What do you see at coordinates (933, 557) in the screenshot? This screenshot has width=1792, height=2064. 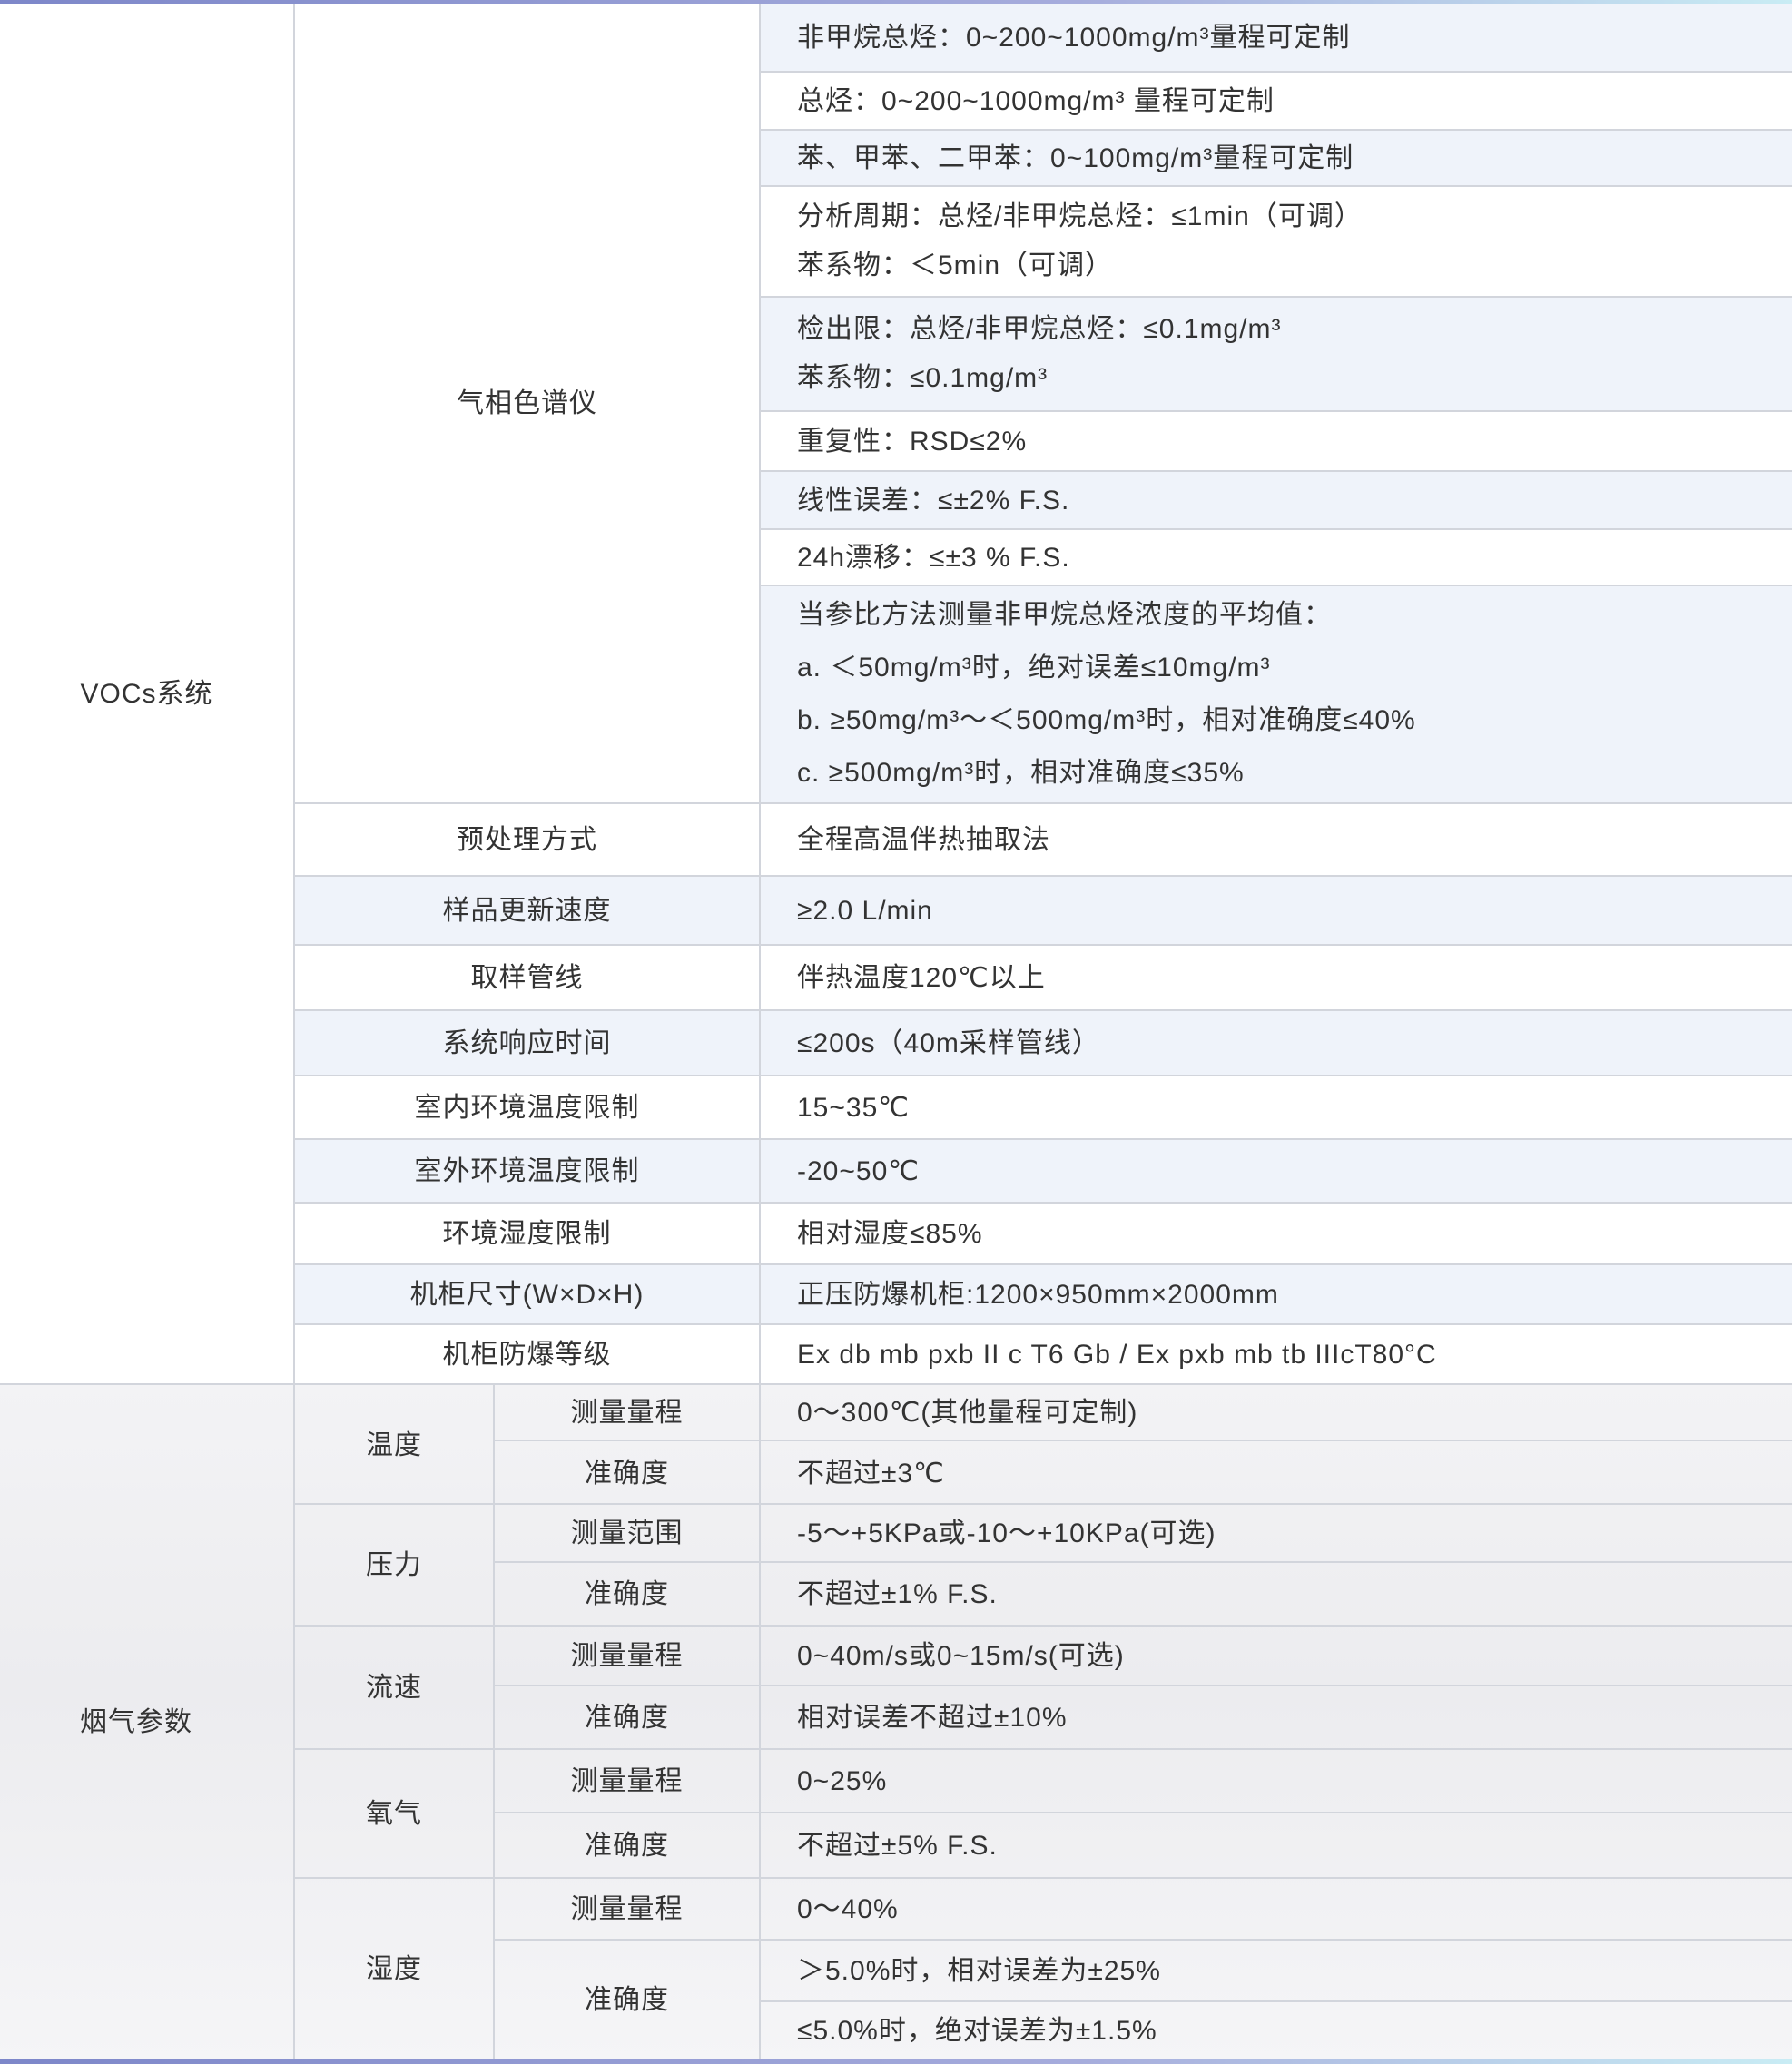 I see `gc-spec-row: 24h漂移：≤±3 % F.S.` at bounding box center [933, 557].